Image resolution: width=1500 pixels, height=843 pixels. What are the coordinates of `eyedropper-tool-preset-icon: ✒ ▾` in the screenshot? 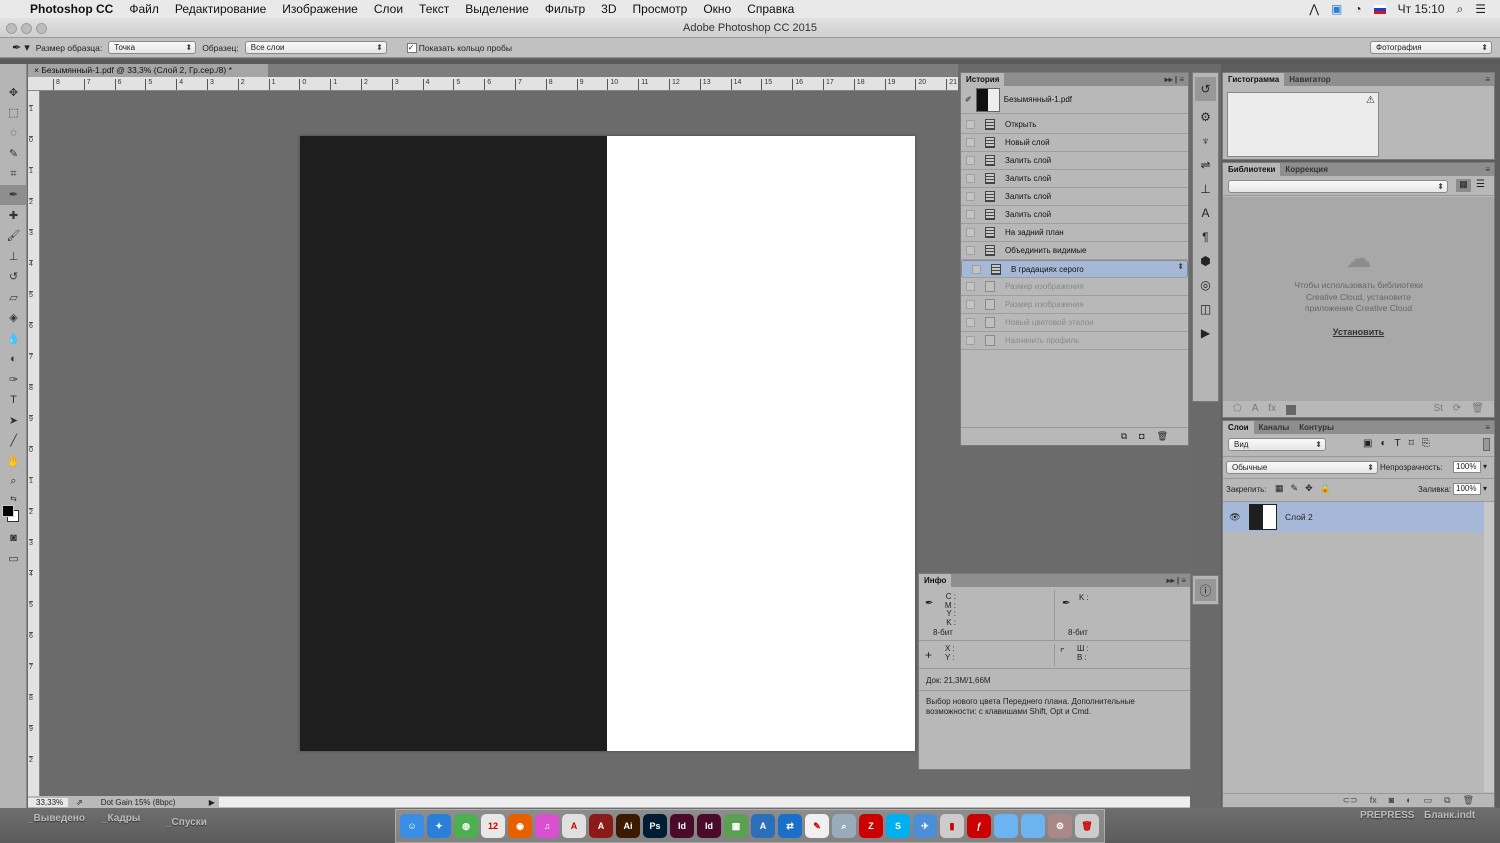 It's located at (21, 47).